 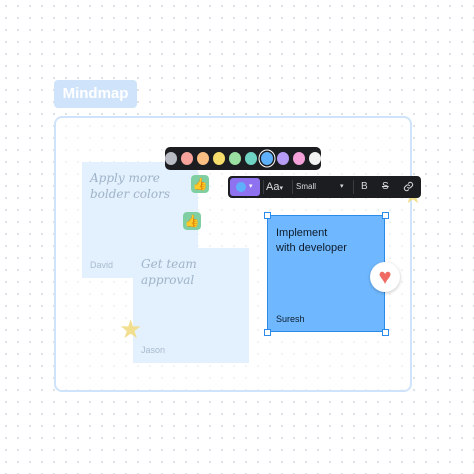 I want to click on link-button, so click(x=410, y=187).